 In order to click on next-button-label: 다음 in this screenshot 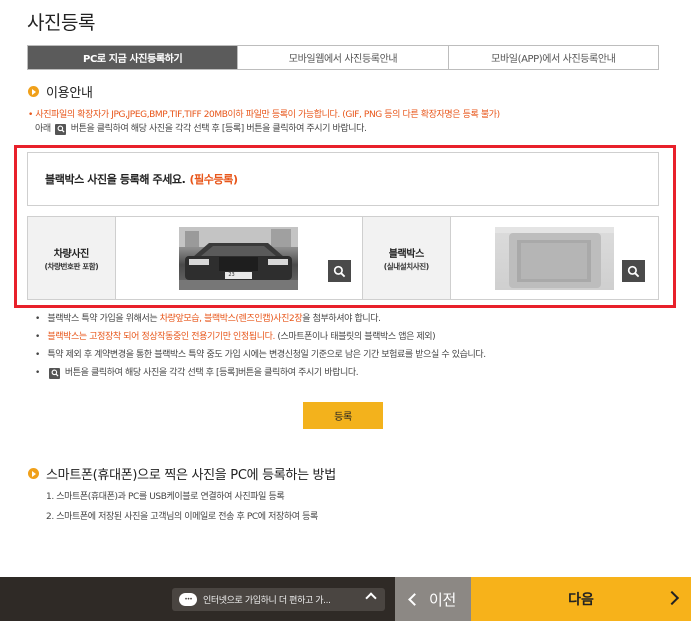, I will do `click(581, 600)`.